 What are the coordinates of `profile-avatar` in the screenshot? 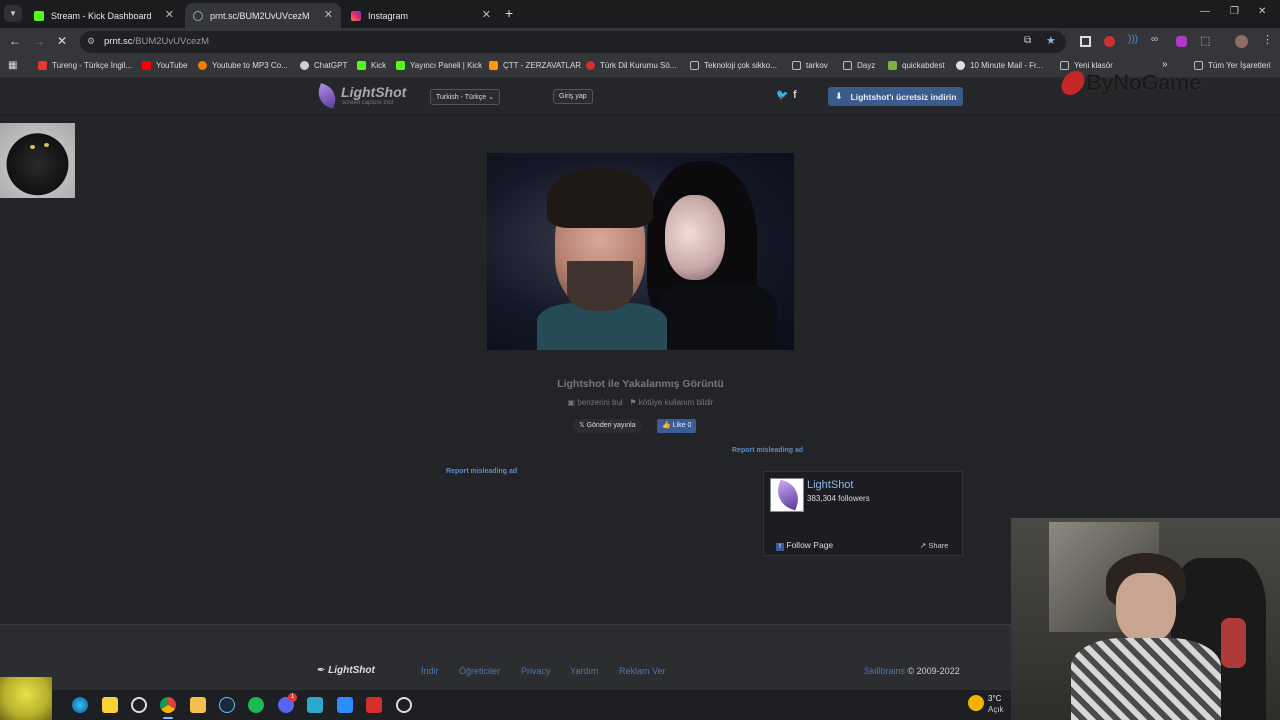 It's located at (1241, 41).